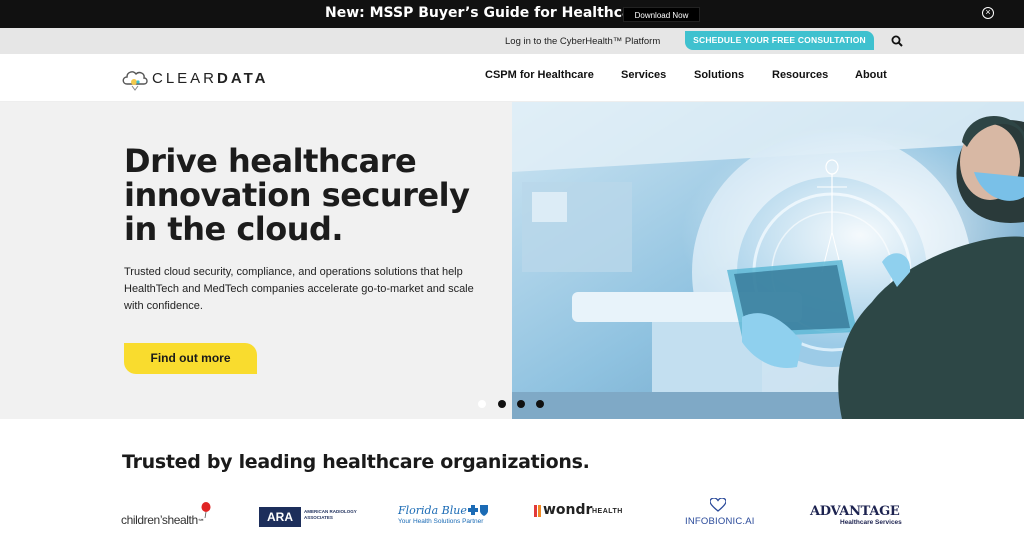 The width and height of the screenshot is (1024, 534). Describe the element at coordinates (513, 405) in the screenshot. I see `carousel-dots` at that location.